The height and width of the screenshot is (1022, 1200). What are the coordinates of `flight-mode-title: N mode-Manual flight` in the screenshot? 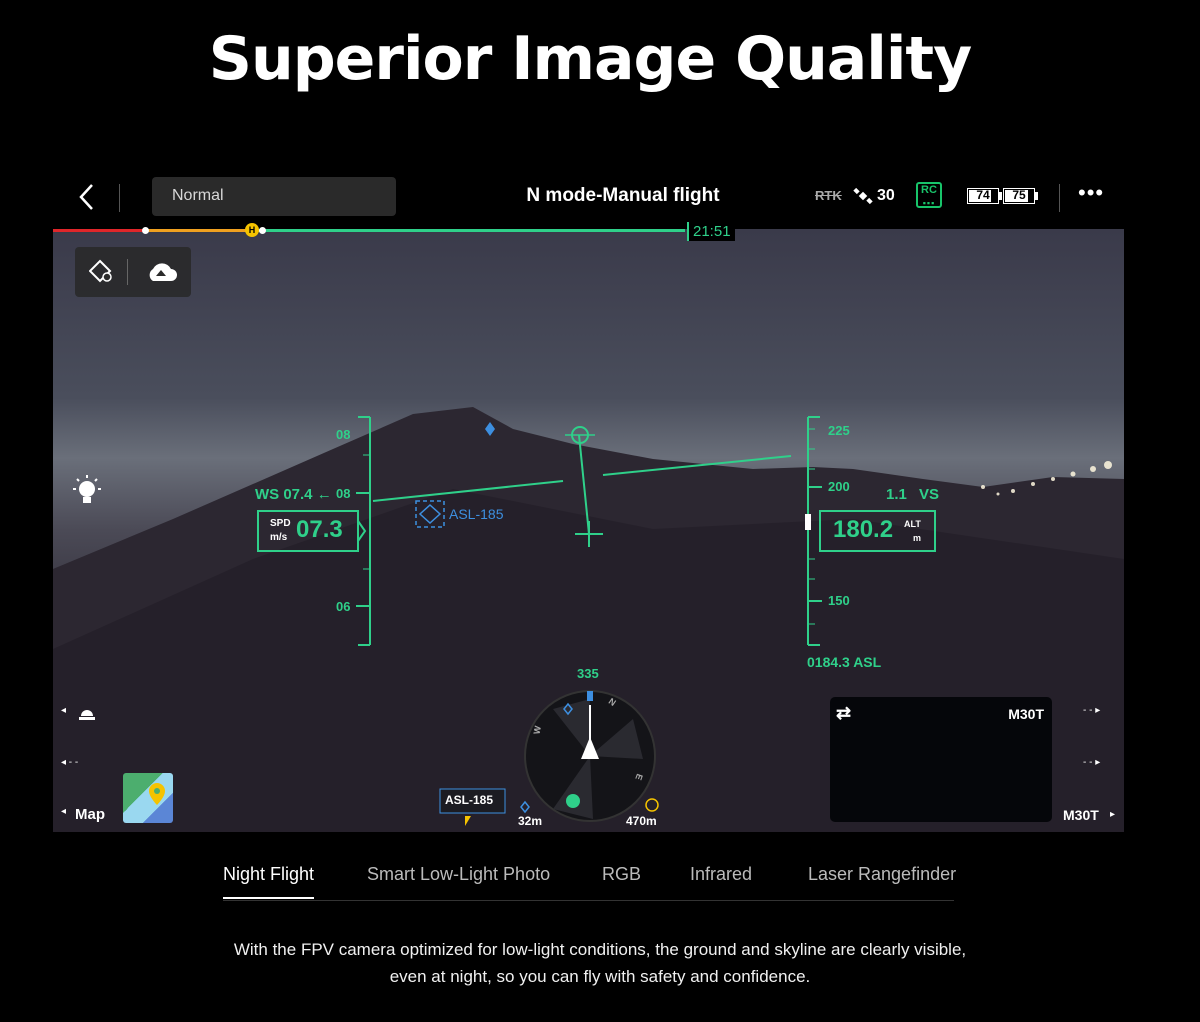 It's located at (623, 195).